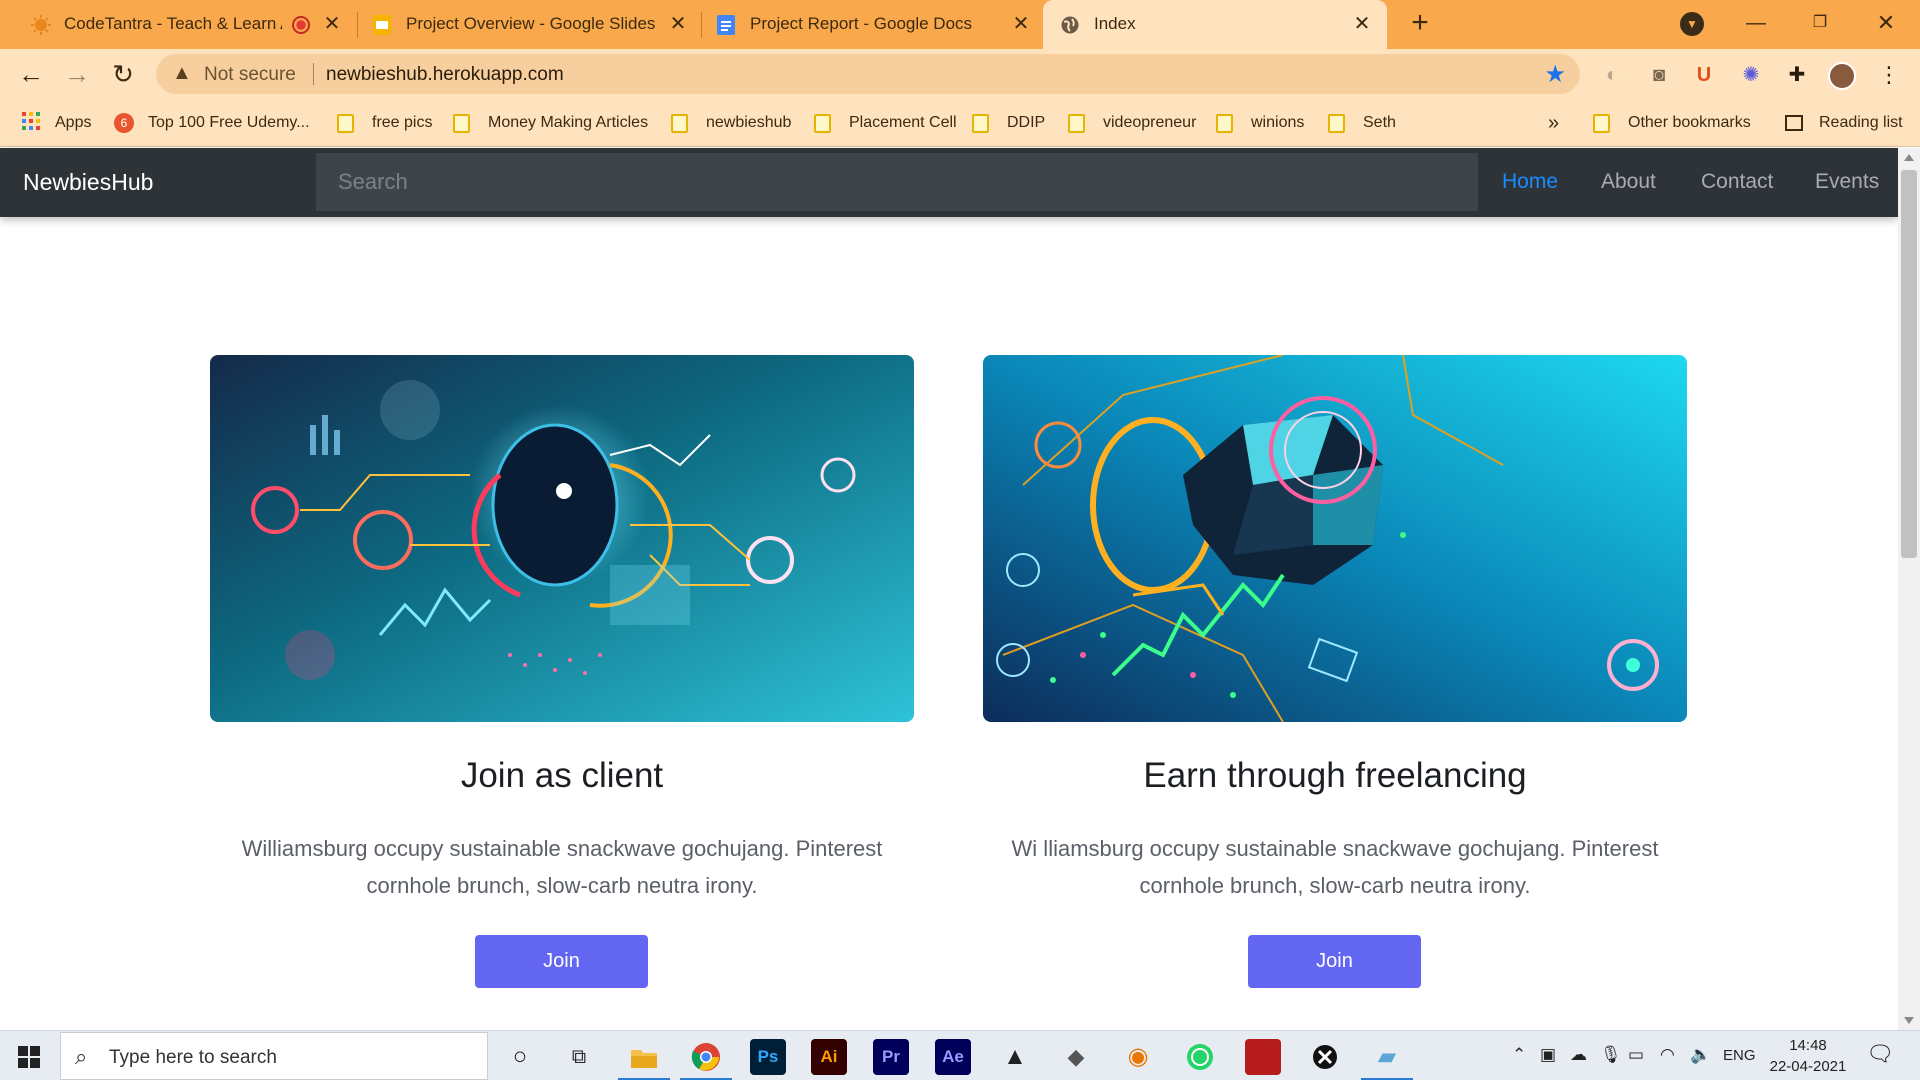 The width and height of the screenshot is (1920, 1080). What do you see at coordinates (1076, 1057) in the screenshot?
I see `gimp-icon: ◆` at bounding box center [1076, 1057].